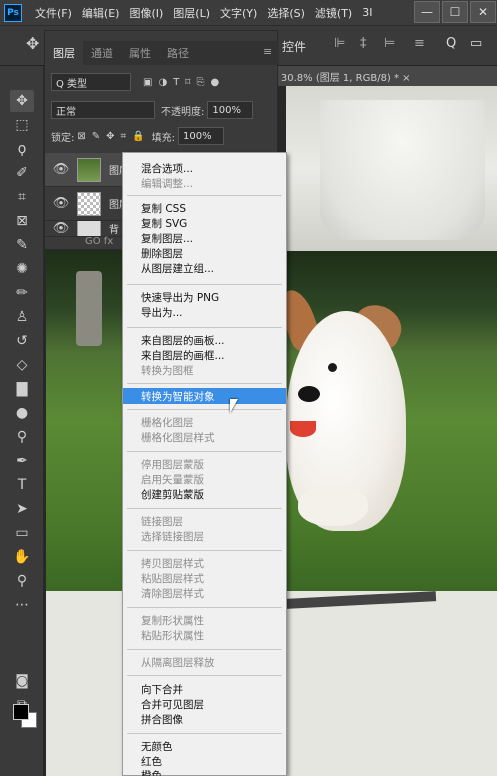 The width and height of the screenshot is (497, 776). I want to click on smart-object-filter-icon: ⎘, so click(200, 82).